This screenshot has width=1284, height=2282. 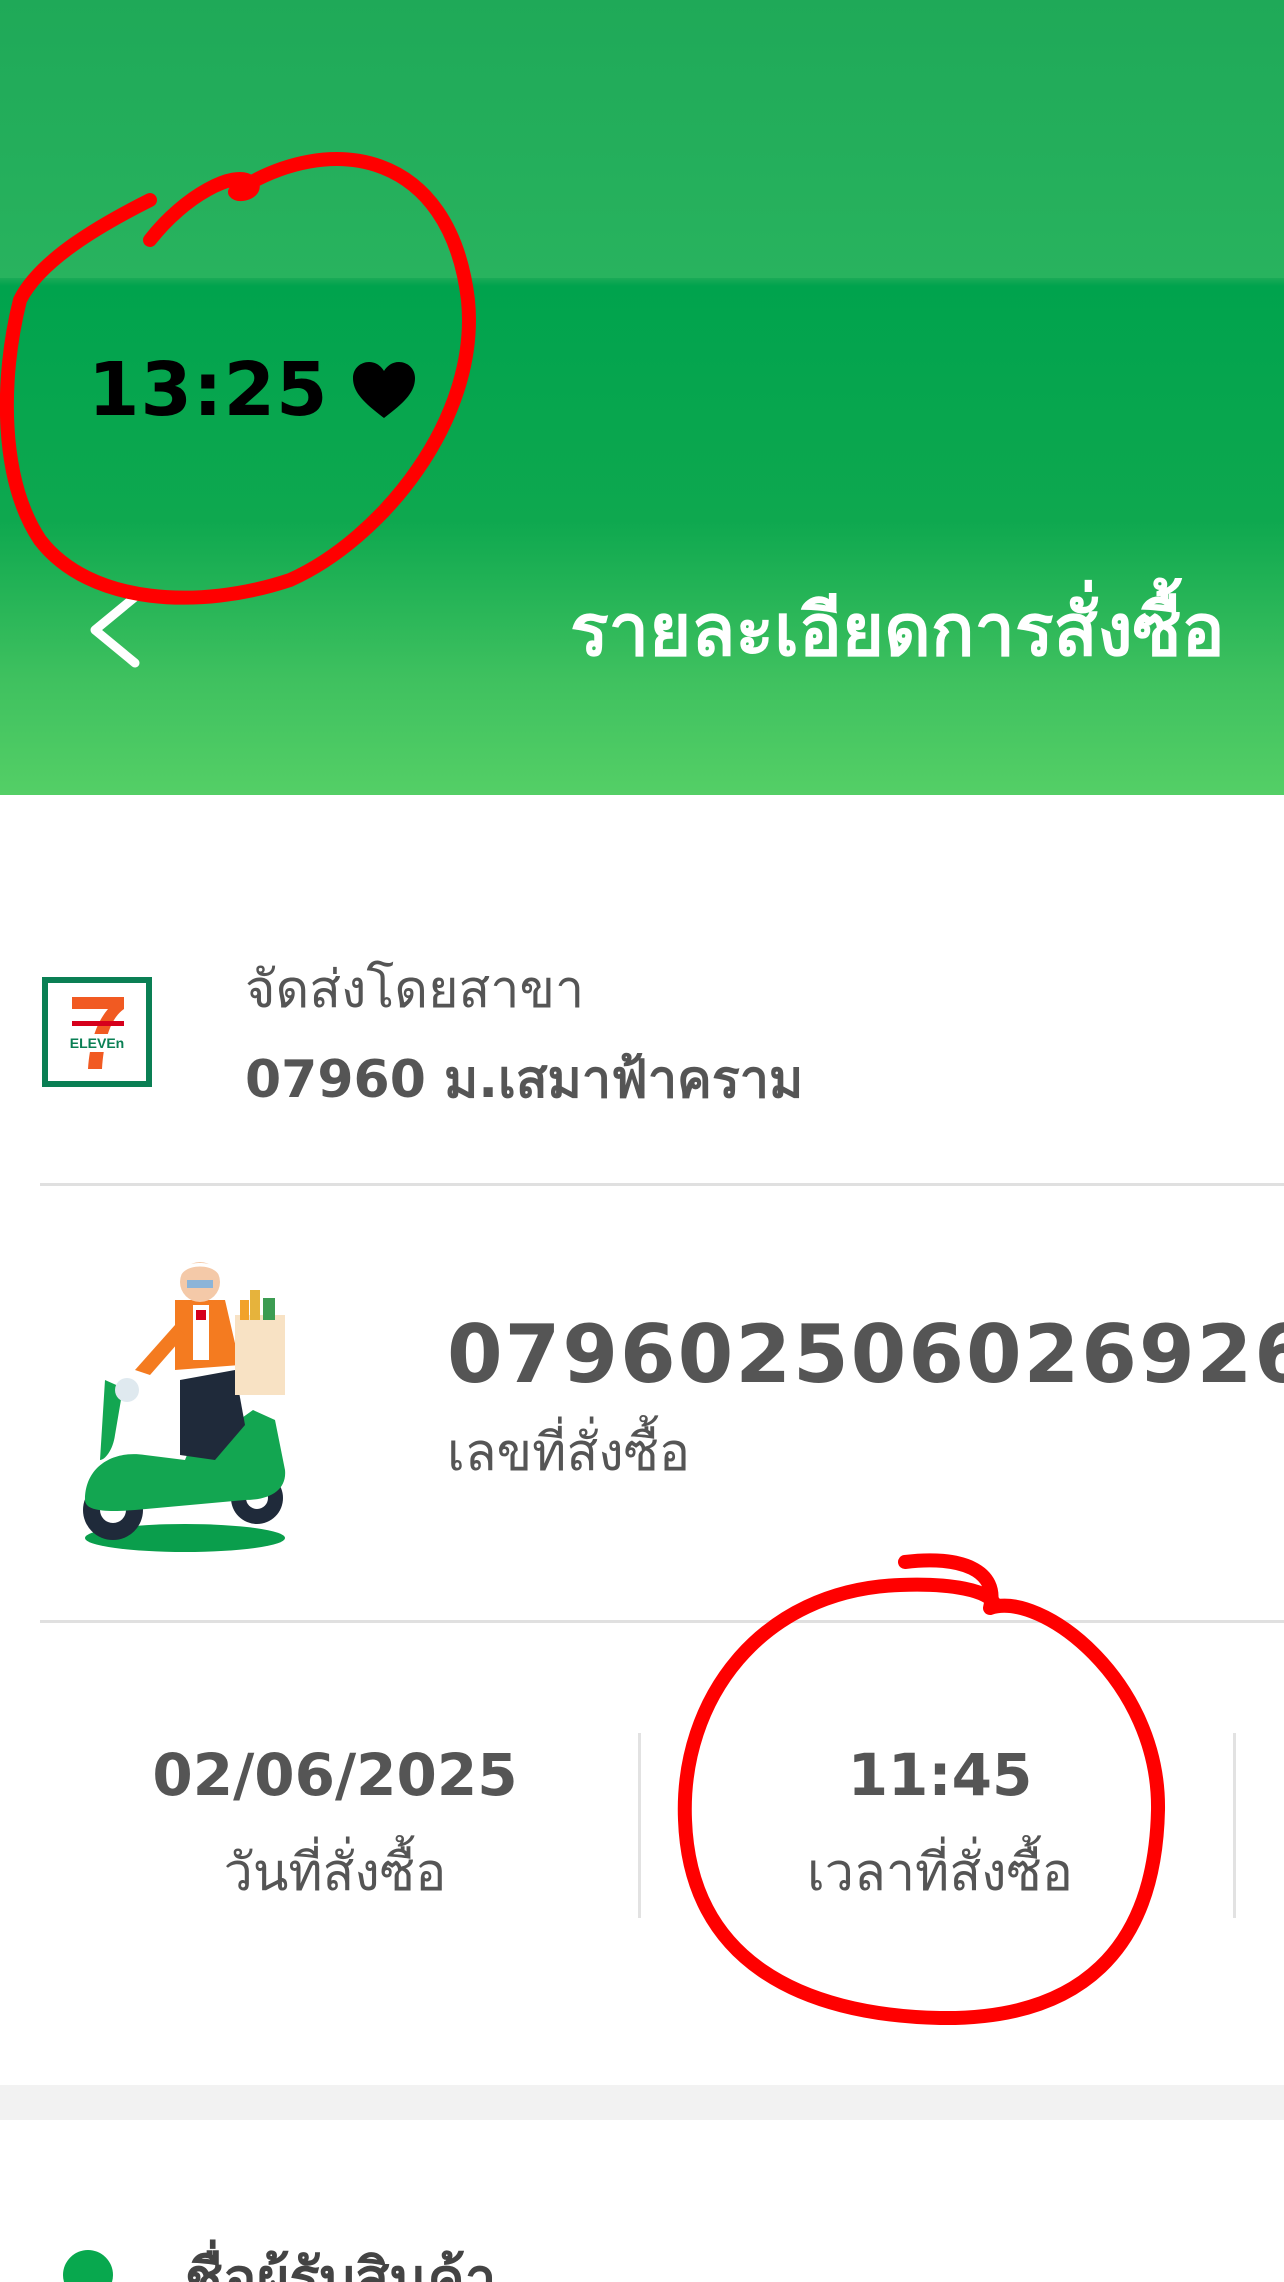 I want to click on order-date-value: 02/06/2025, so click(x=335, y=1775).